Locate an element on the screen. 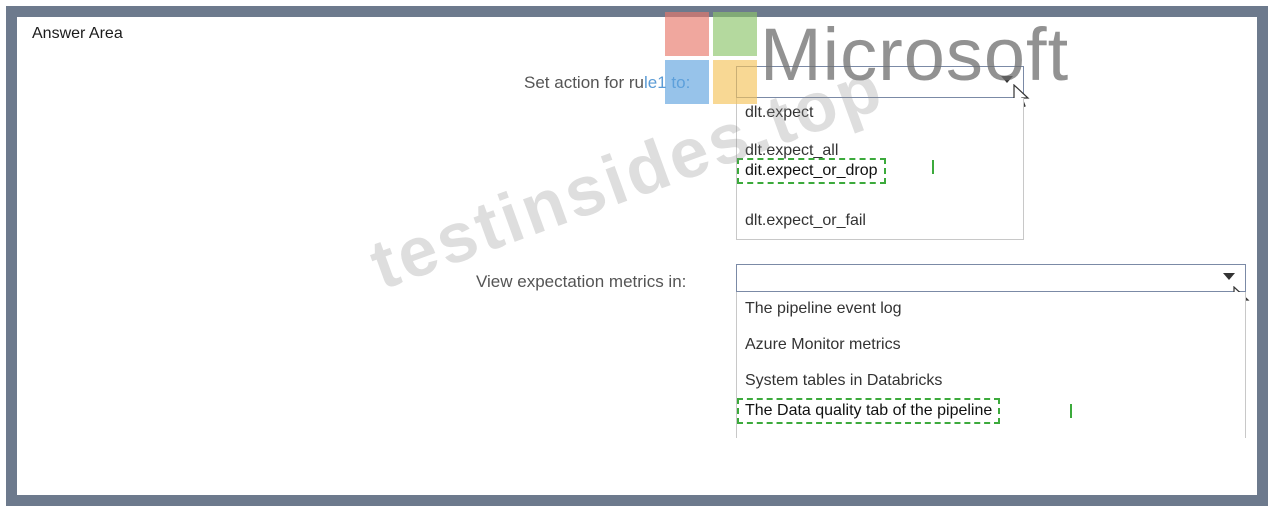 This screenshot has width=1274, height=512. metrics-option-system-tables: System tables in Databricks is located at coordinates (843, 381).